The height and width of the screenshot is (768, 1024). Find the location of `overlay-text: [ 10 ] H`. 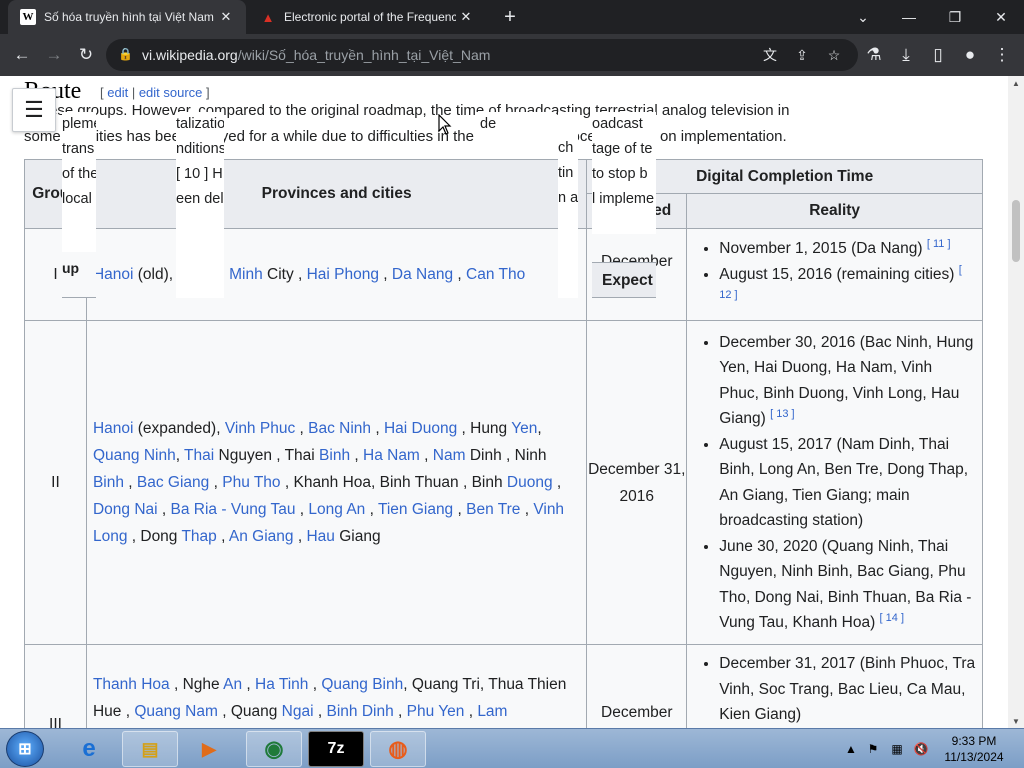

overlay-text: [ 10 ] H is located at coordinates (199, 174).